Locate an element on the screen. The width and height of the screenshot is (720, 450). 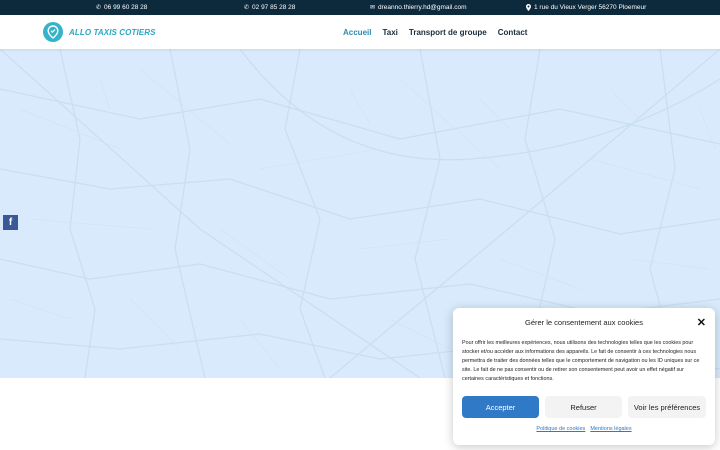
topbar-phone-2-text: 02 97 85 28 28 is located at coordinates (274, 7).